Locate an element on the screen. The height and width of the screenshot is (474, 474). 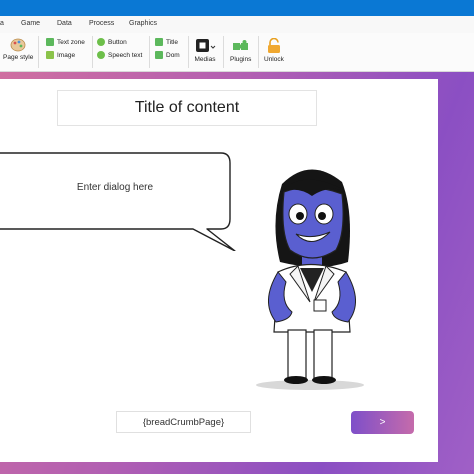
speech-text-button: Speech text is located at coordinates (119, 55).